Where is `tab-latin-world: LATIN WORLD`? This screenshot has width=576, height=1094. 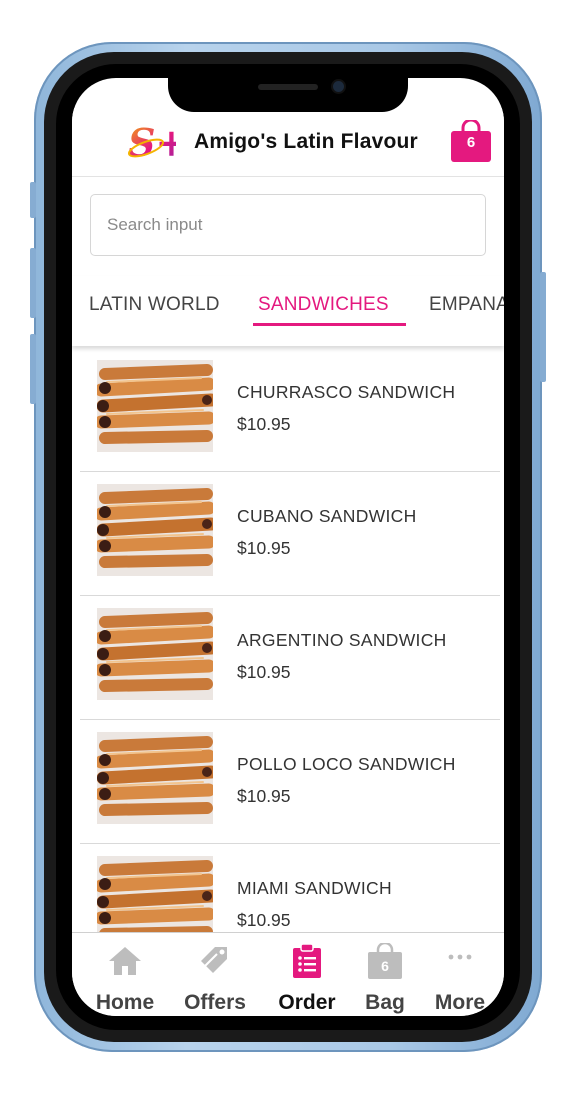 tab-latin-world: LATIN WORLD is located at coordinates (154, 305).